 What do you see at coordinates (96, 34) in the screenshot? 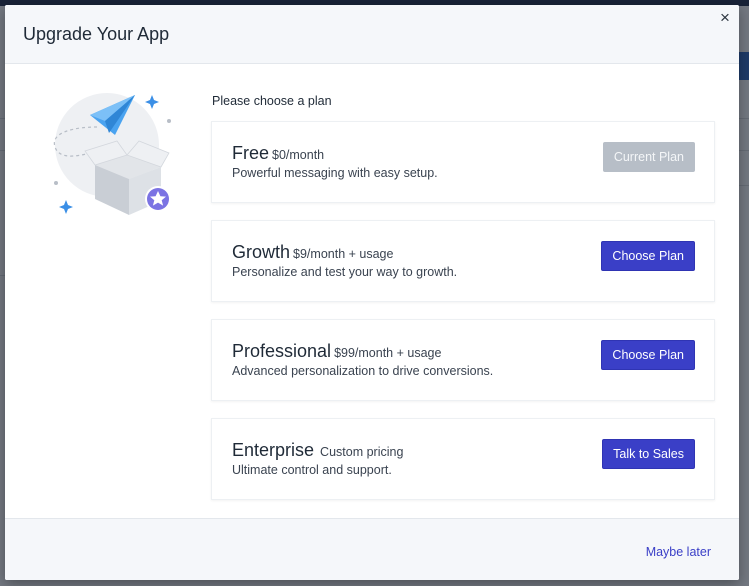
I see `modal-title: Upgrade Your App` at bounding box center [96, 34].